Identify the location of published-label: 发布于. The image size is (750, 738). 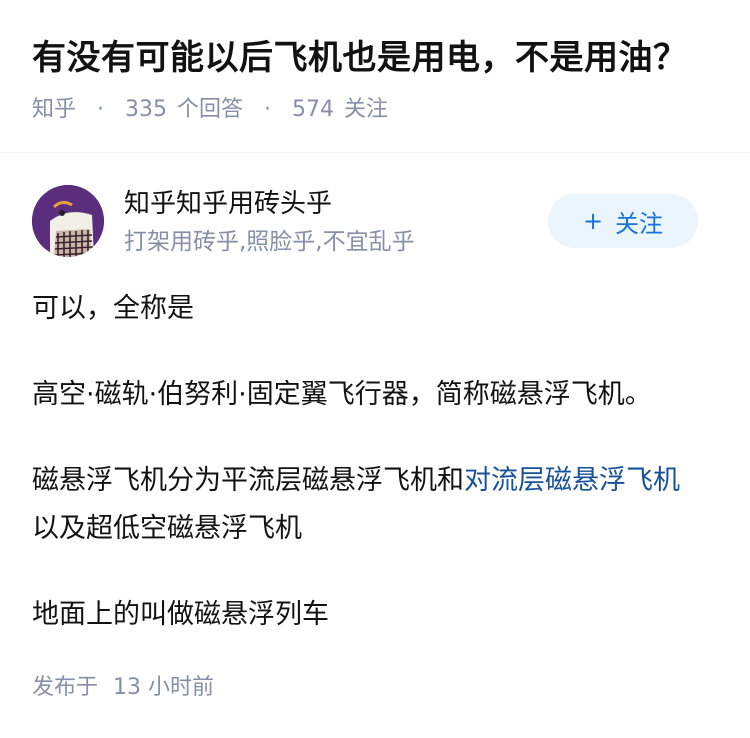
(65, 687).